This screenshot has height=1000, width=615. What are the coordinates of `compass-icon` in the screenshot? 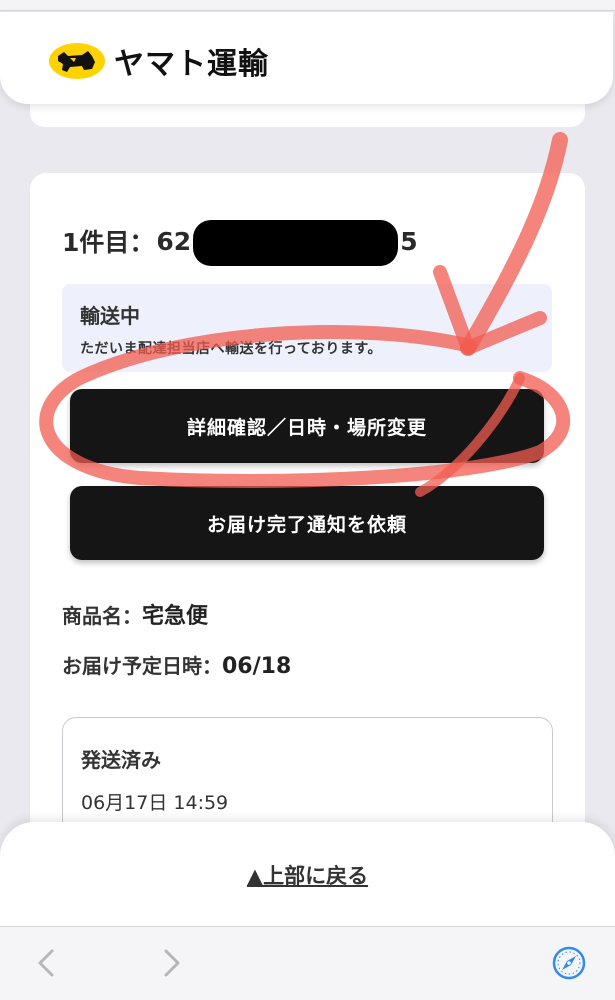 It's located at (569, 963).